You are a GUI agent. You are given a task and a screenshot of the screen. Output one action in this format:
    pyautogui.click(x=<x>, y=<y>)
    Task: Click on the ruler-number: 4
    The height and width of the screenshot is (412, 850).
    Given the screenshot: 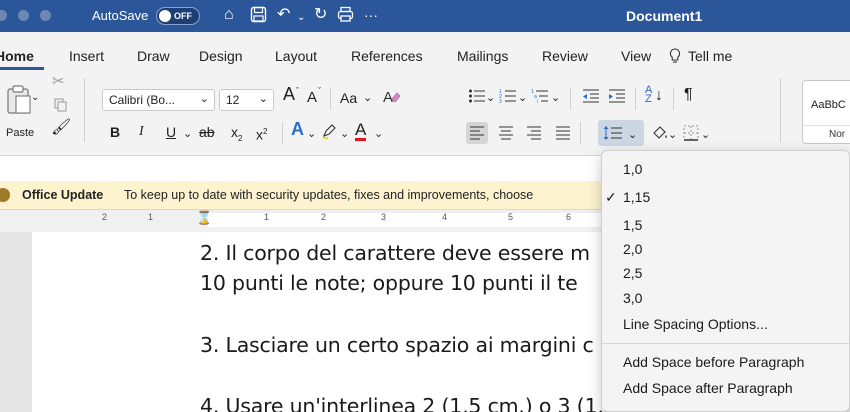 What is the action you would take?
    pyautogui.click(x=445, y=217)
    